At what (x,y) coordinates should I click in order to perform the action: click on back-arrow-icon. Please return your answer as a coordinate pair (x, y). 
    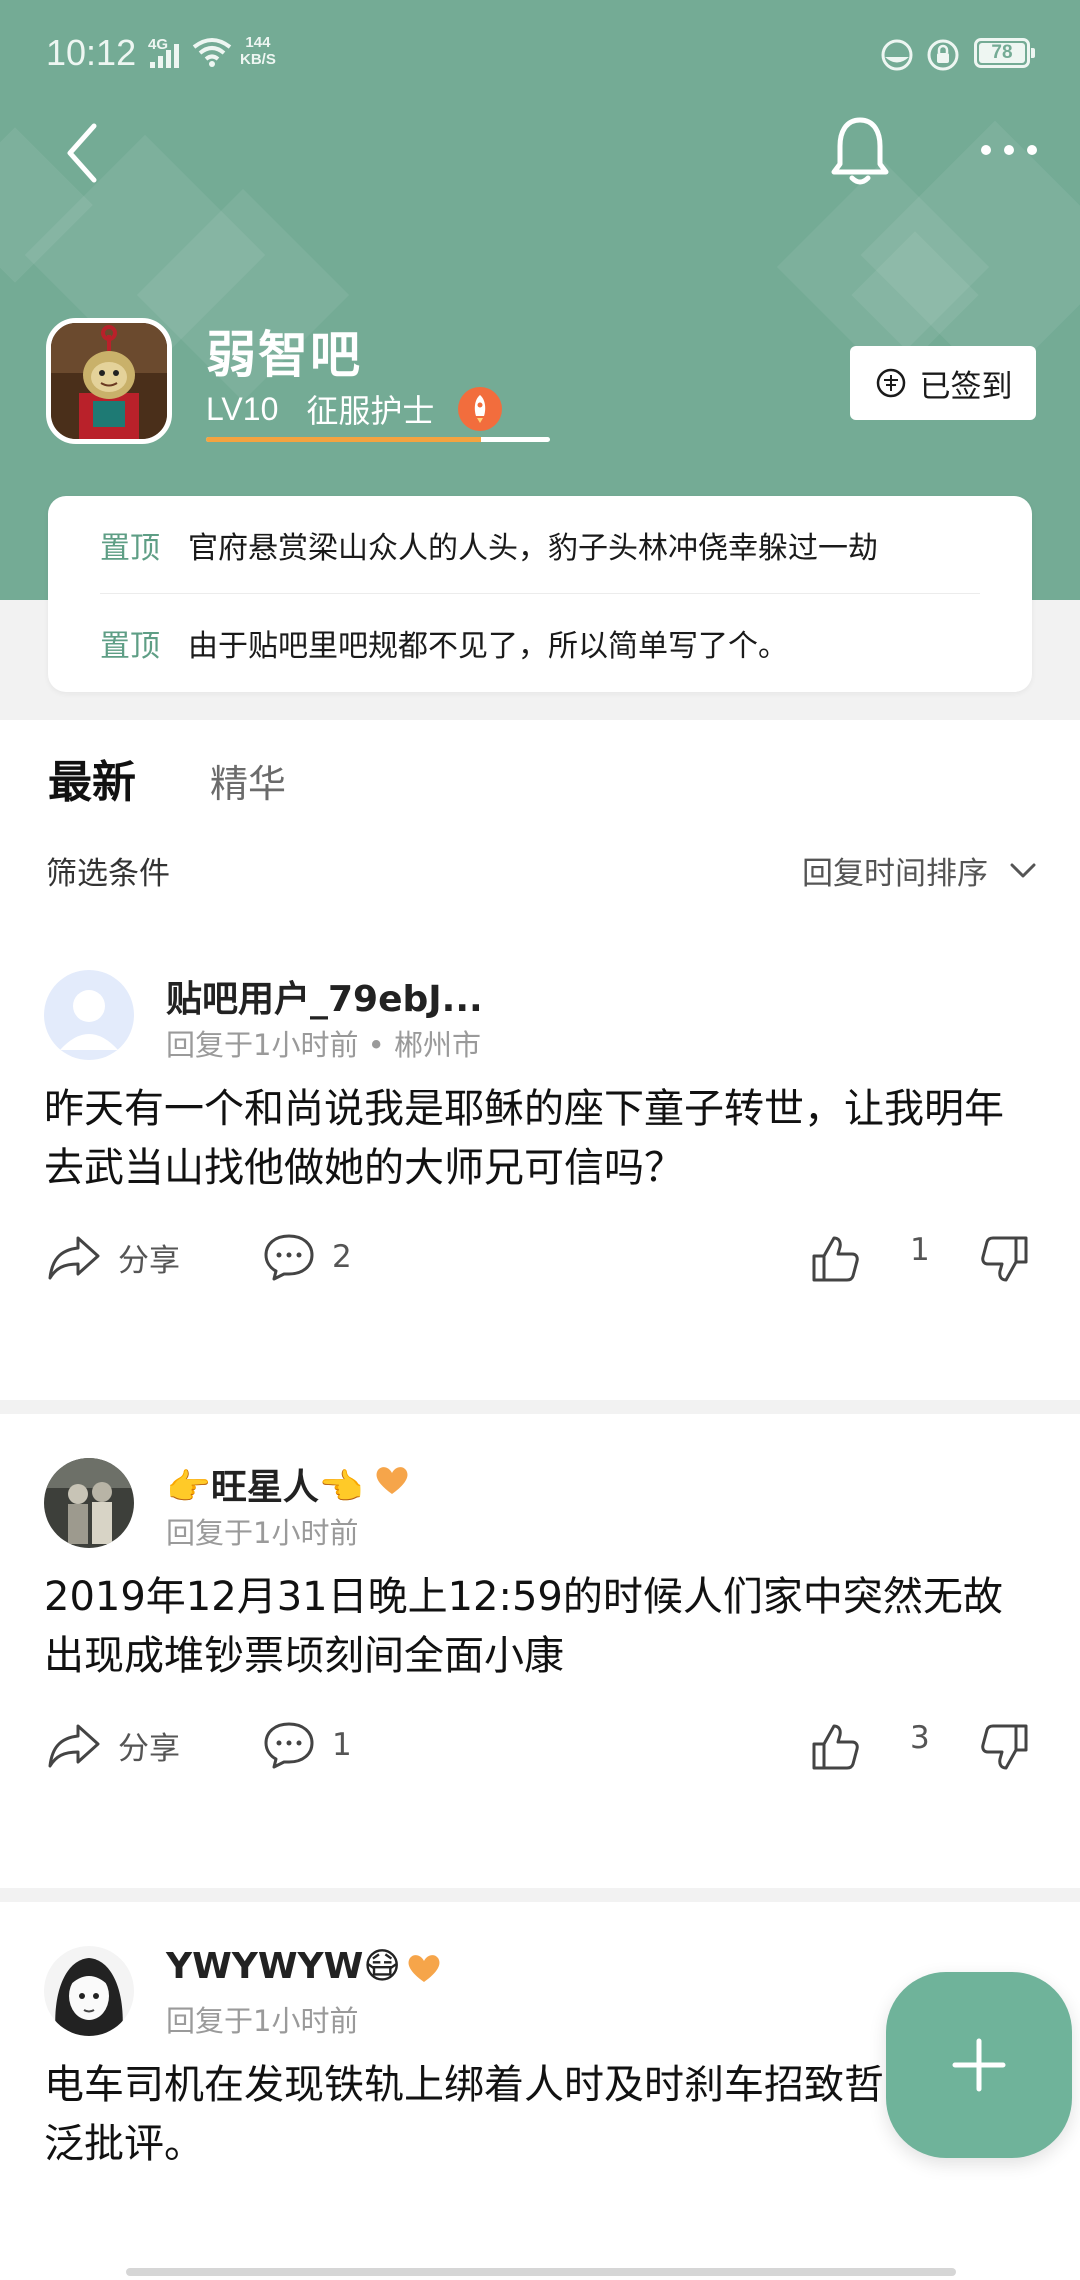
    Looking at the image, I should click on (83, 153).